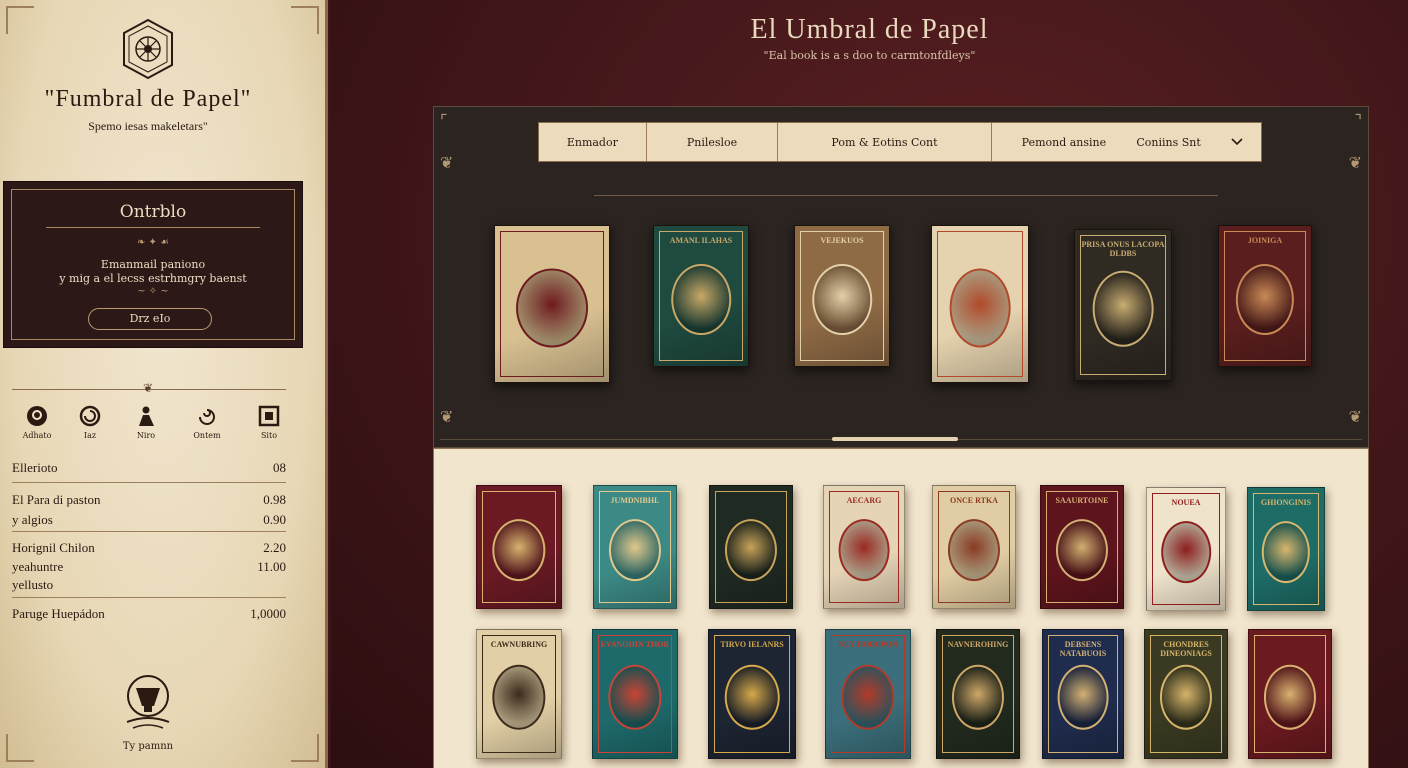 The image size is (1408, 768). What do you see at coordinates (842, 240) in the screenshot?
I see `book-title: VEJEKUOS` at bounding box center [842, 240].